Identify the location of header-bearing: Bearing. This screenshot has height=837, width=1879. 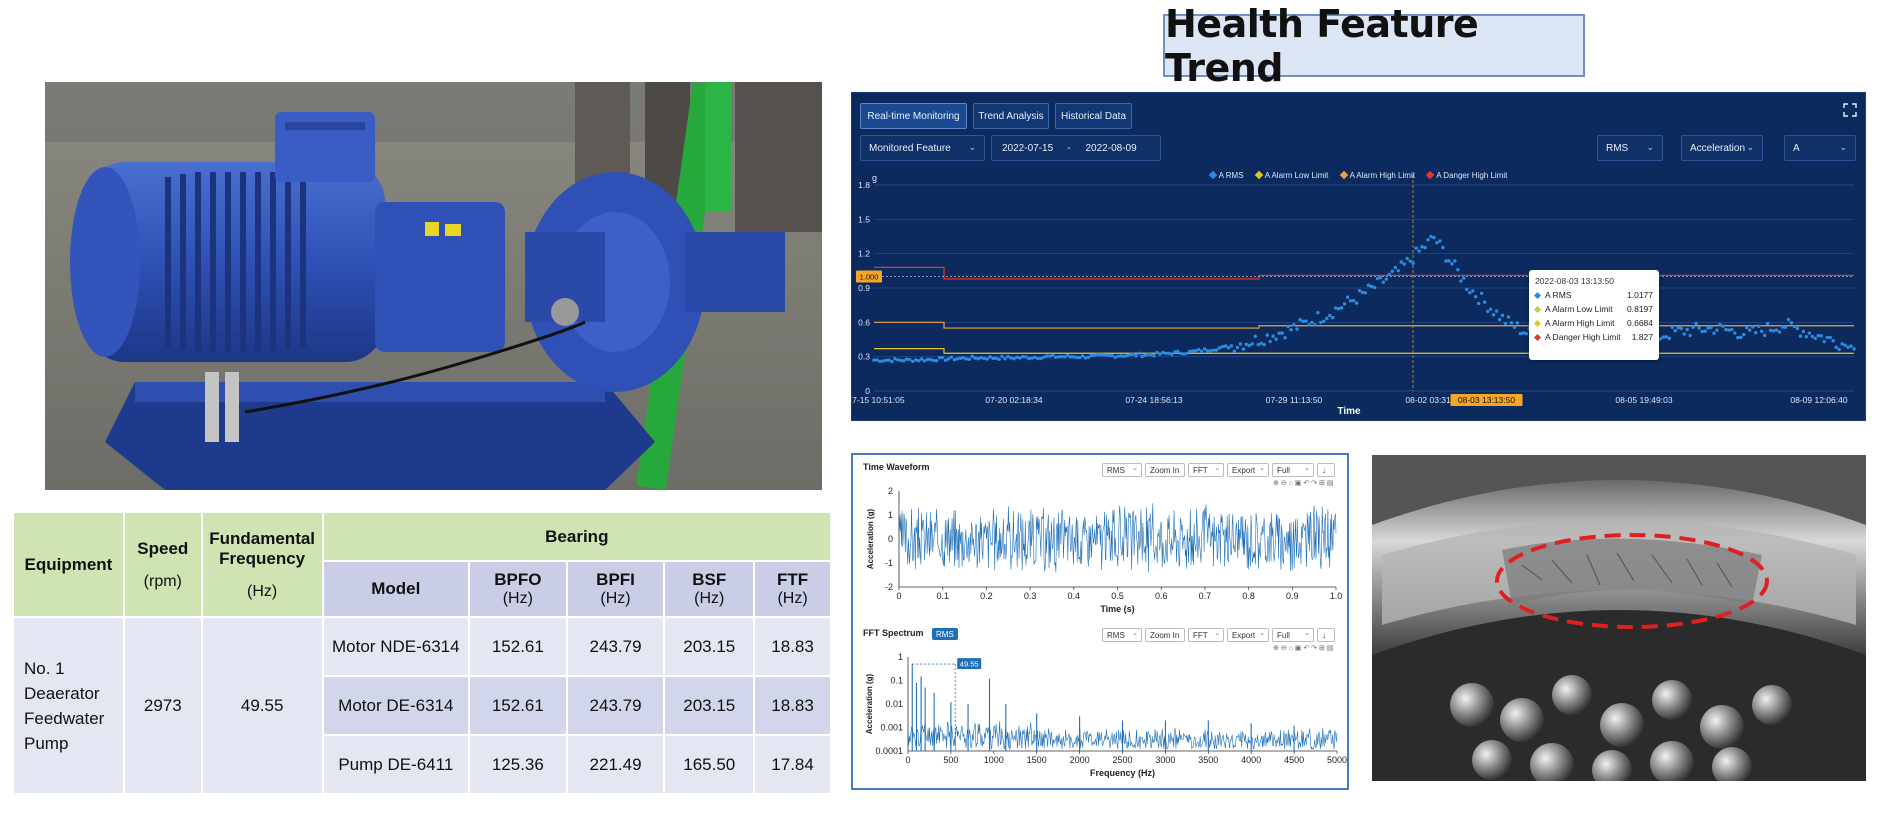
(576, 536).